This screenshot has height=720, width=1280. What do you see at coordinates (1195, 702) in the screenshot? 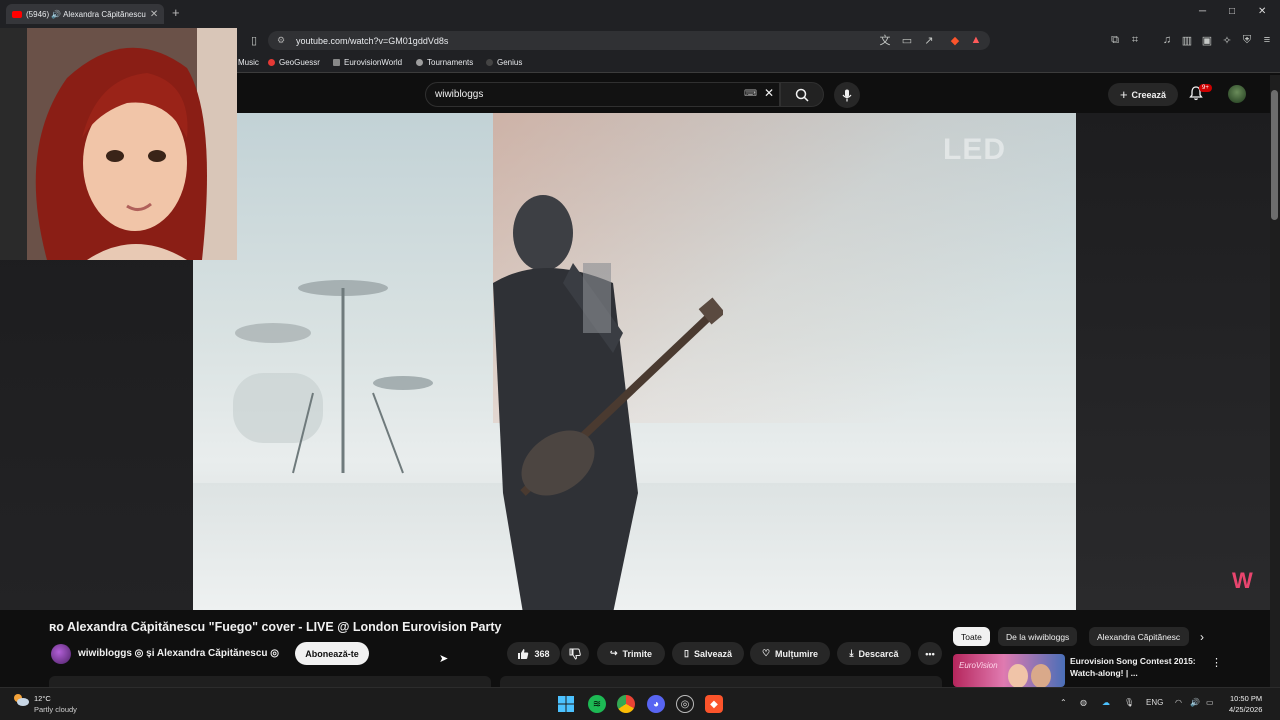
I see `volume-icon: 🔊` at bounding box center [1195, 702].